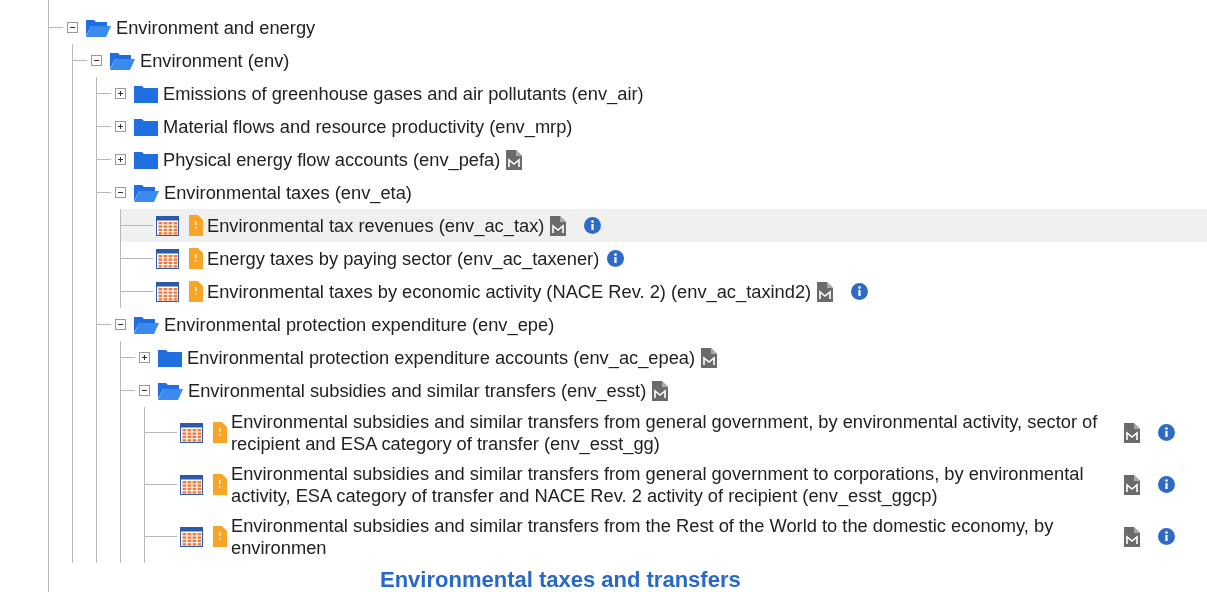 This screenshot has width=1207, height=592. I want to click on tree-item-label: Environmental taxes by economic activity (NACE Rev. 2) (env_ac_taxind2), so click(509, 291).